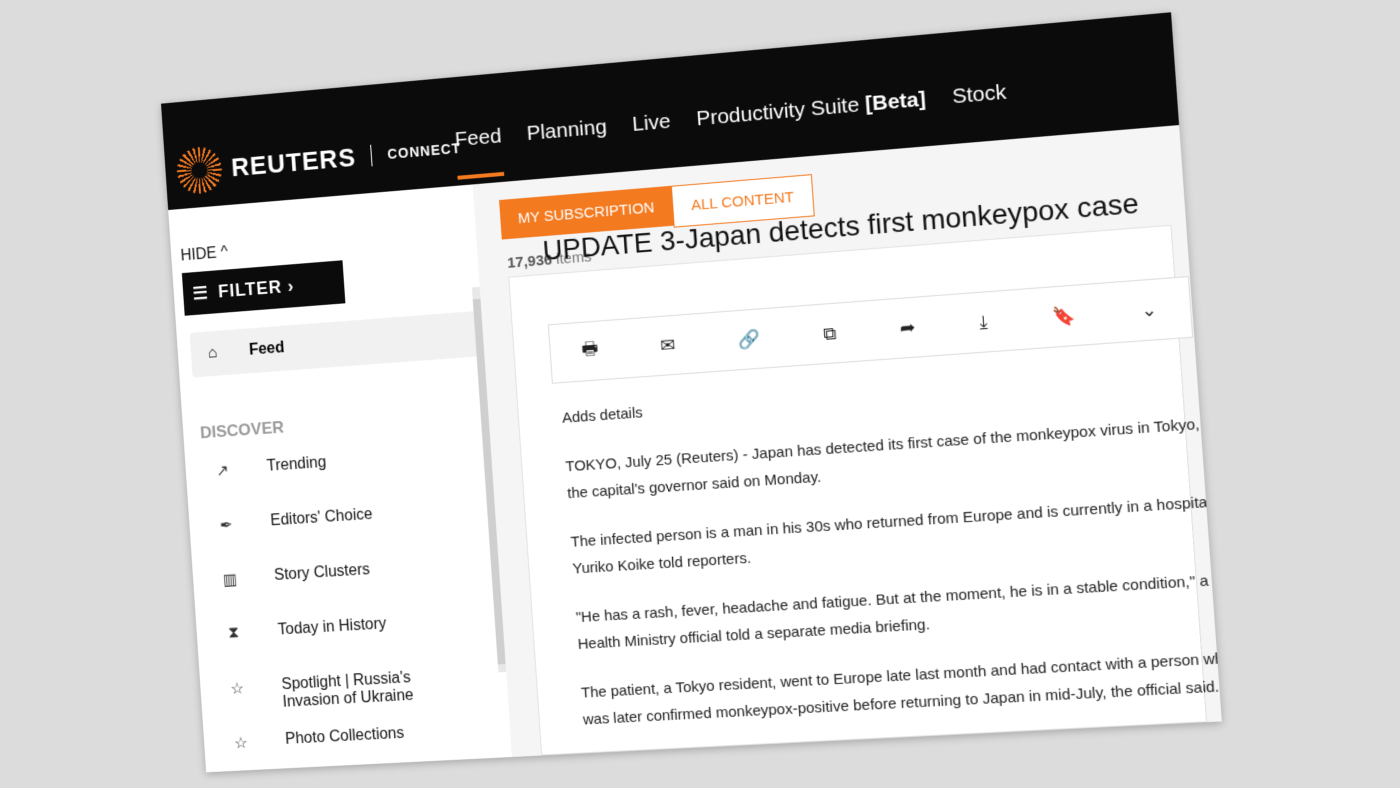 This screenshot has height=788, width=1400. I want to click on share-icon: ➦, so click(907, 328).